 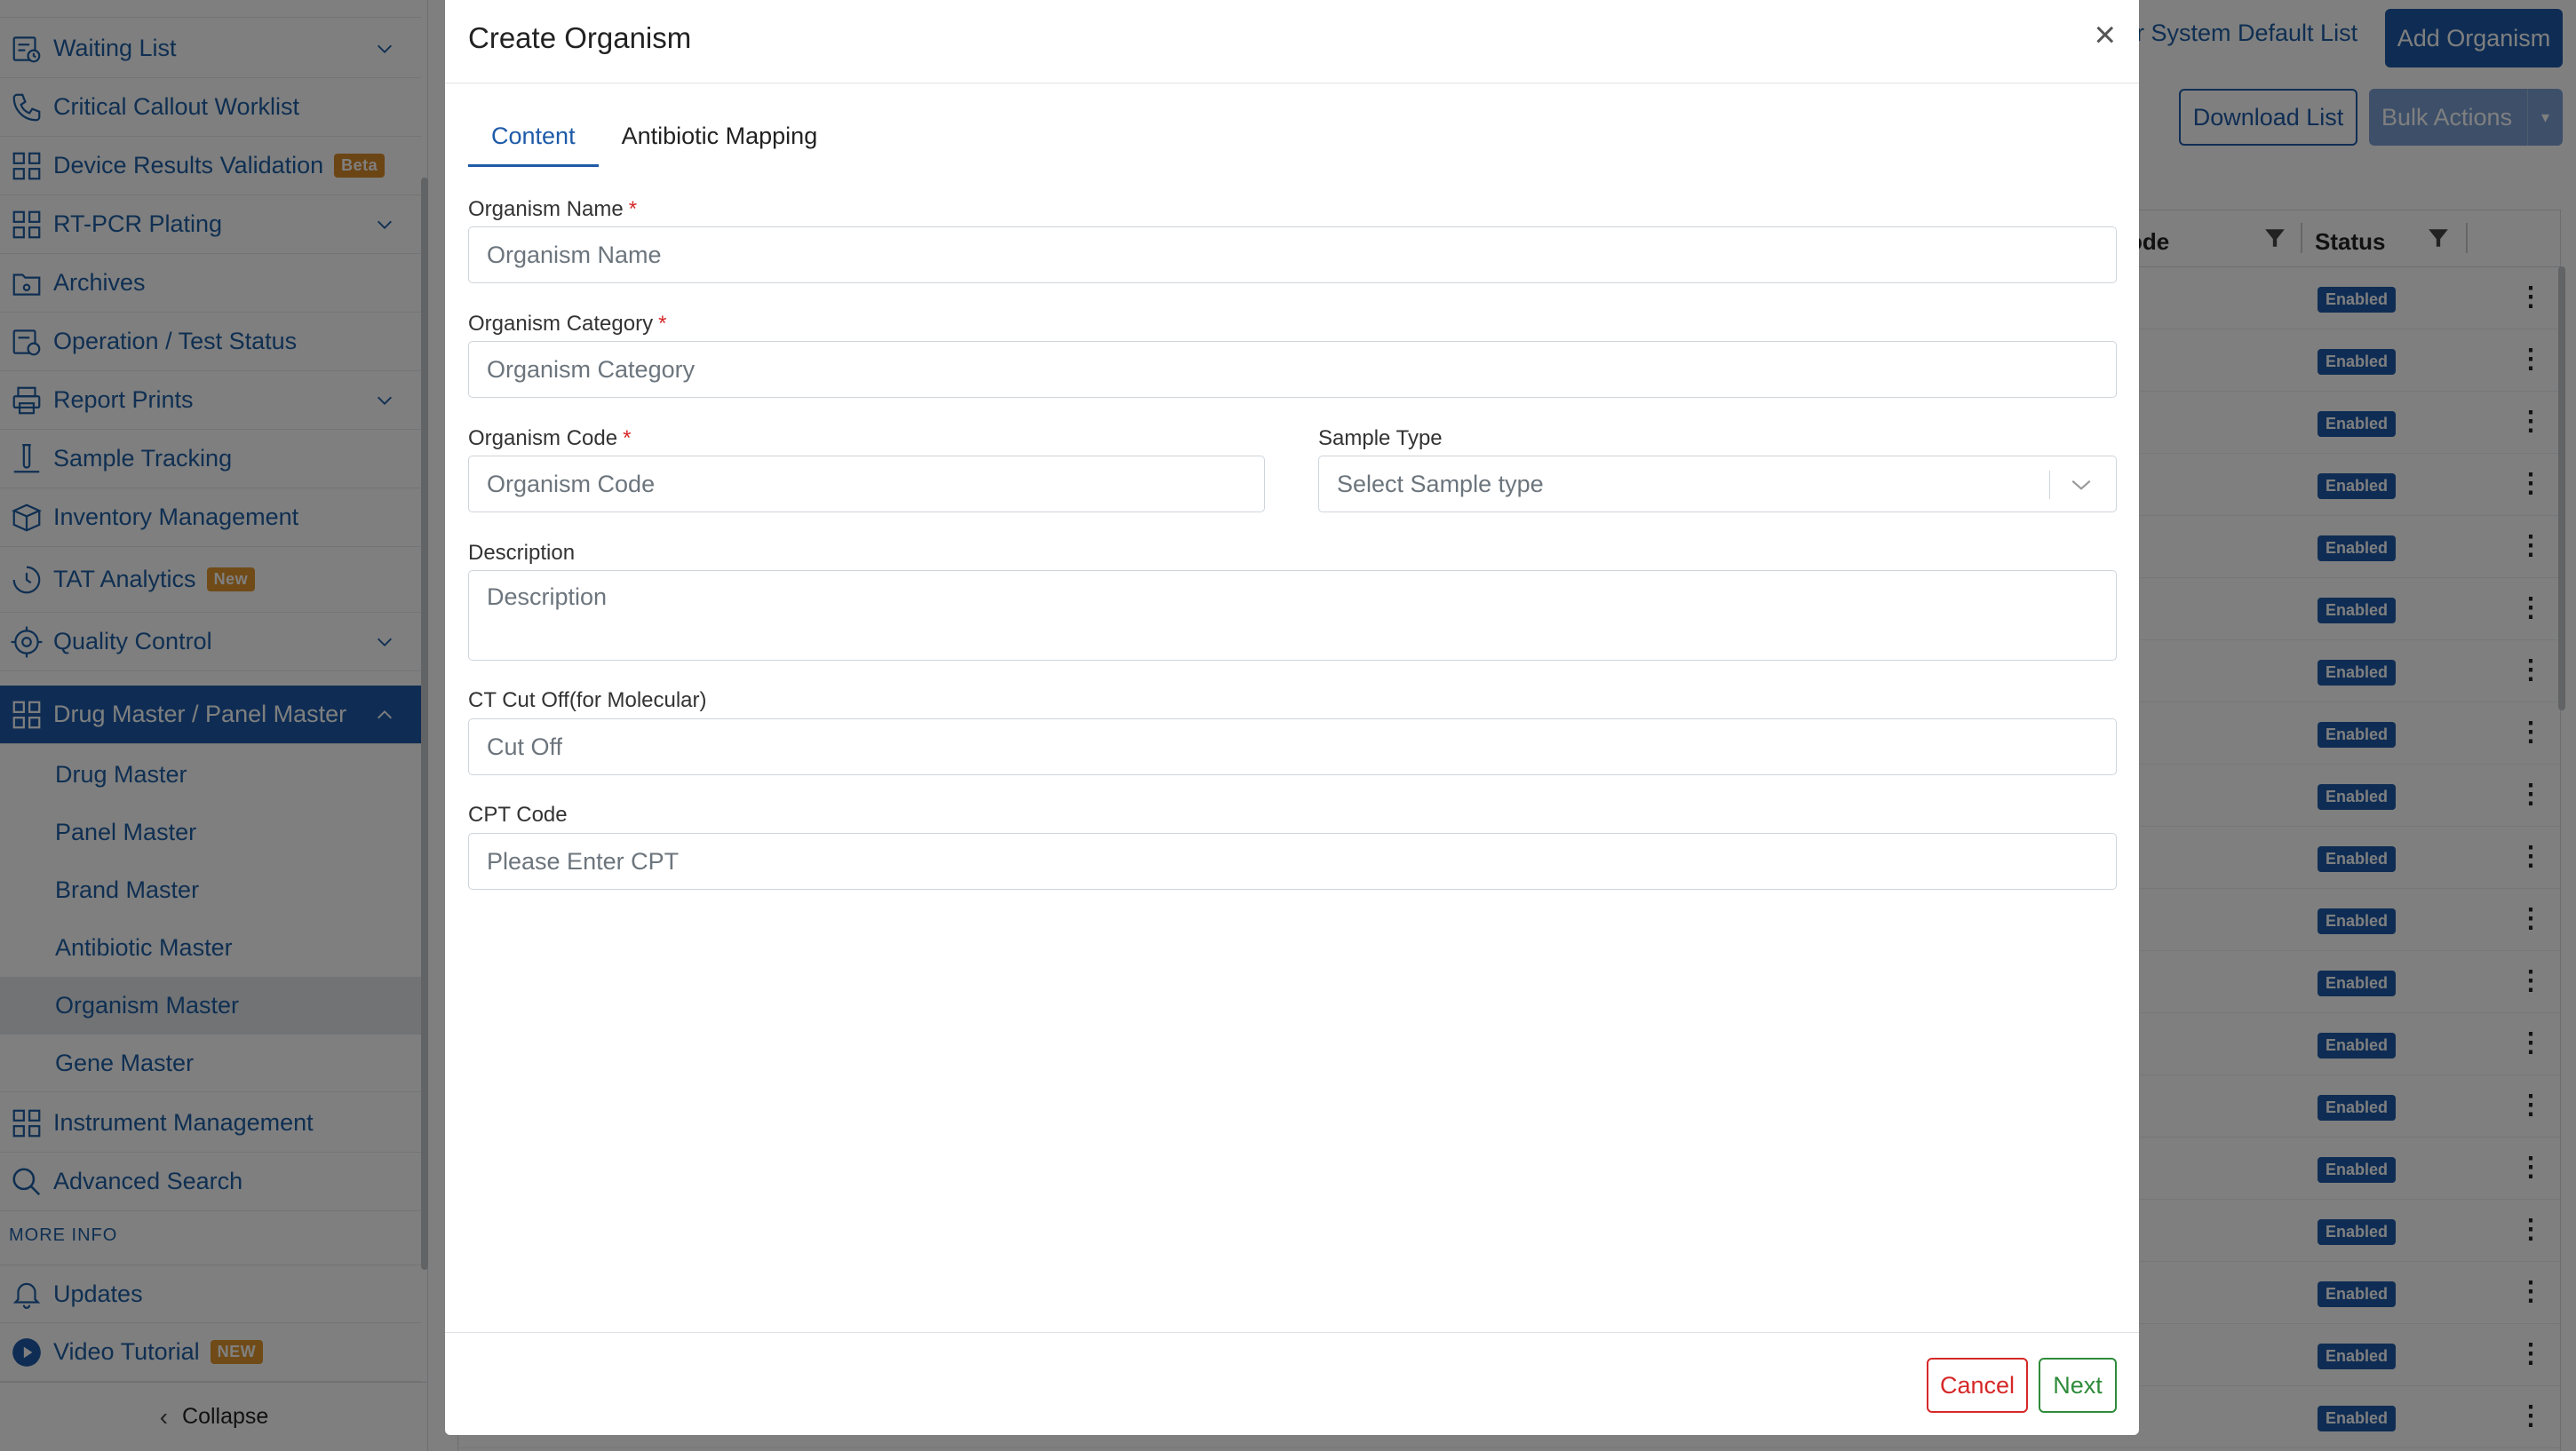 What do you see at coordinates (1292, 615) in the screenshot?
I see `description-textarea` at bounding box center [1292, 615].